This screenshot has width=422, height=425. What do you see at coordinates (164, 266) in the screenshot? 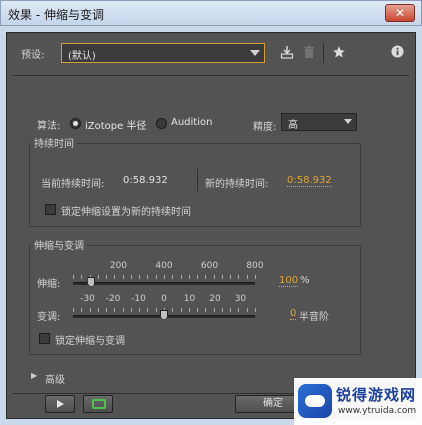
I see `slider-tick-label: 400` at bounding box center [164, 266].